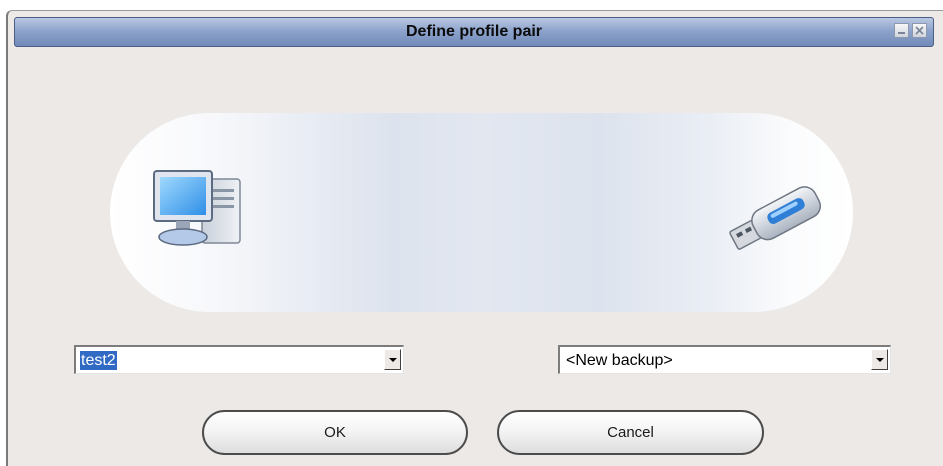  What do you see at coordinates (200, 210) in the screenshot?
I see `computer-icon` at bounding box center [200, 210].